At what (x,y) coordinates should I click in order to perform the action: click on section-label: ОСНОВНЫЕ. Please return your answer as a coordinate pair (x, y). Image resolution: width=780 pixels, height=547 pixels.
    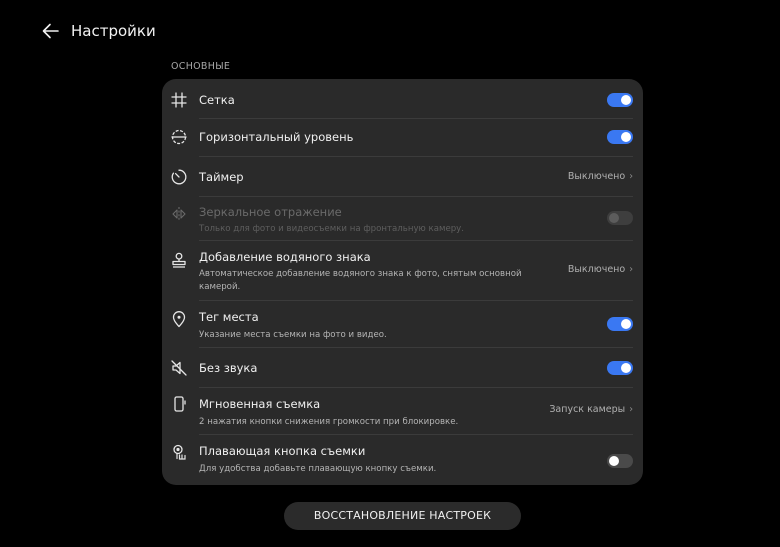
    Looking at the image, I should click on (201, 66).